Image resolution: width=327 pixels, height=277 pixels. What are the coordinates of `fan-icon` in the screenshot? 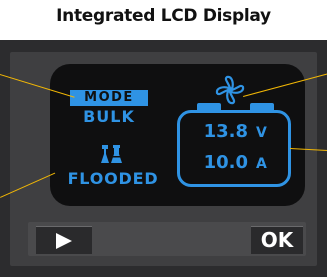 It's located at (230, 90).